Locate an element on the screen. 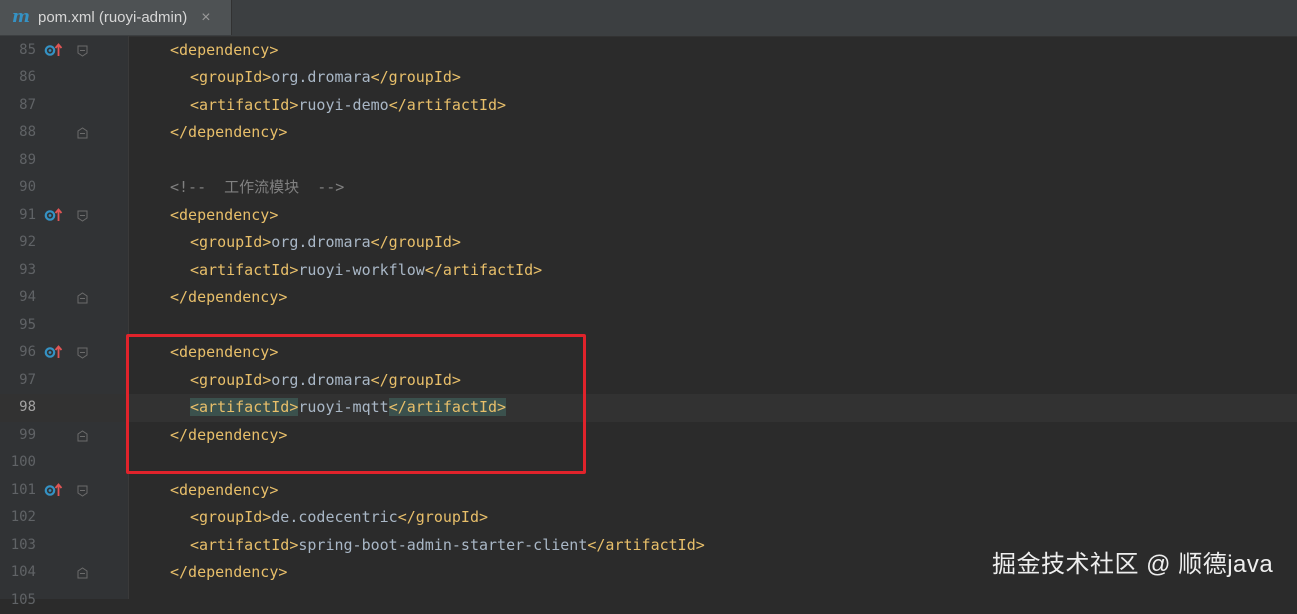 The width and height of the screenshot is (1297, 614). xml-value: spring-boot-admin-starter-client is located at coordinates (442, 545).